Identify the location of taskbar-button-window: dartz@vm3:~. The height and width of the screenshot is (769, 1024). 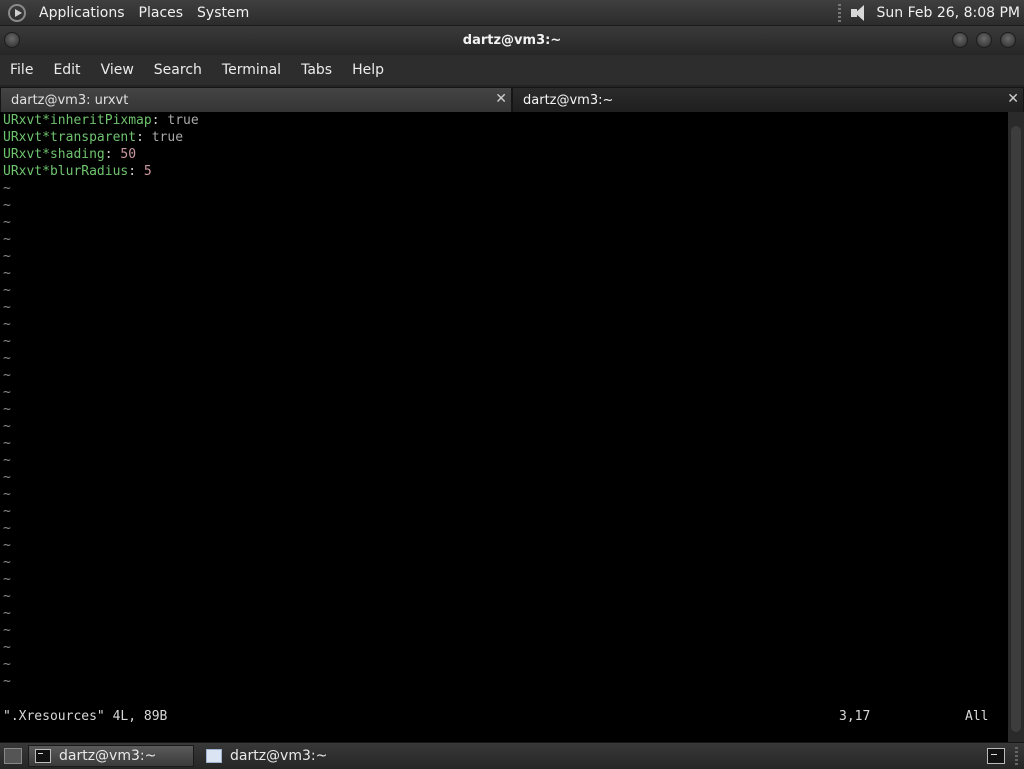
(285, 756).